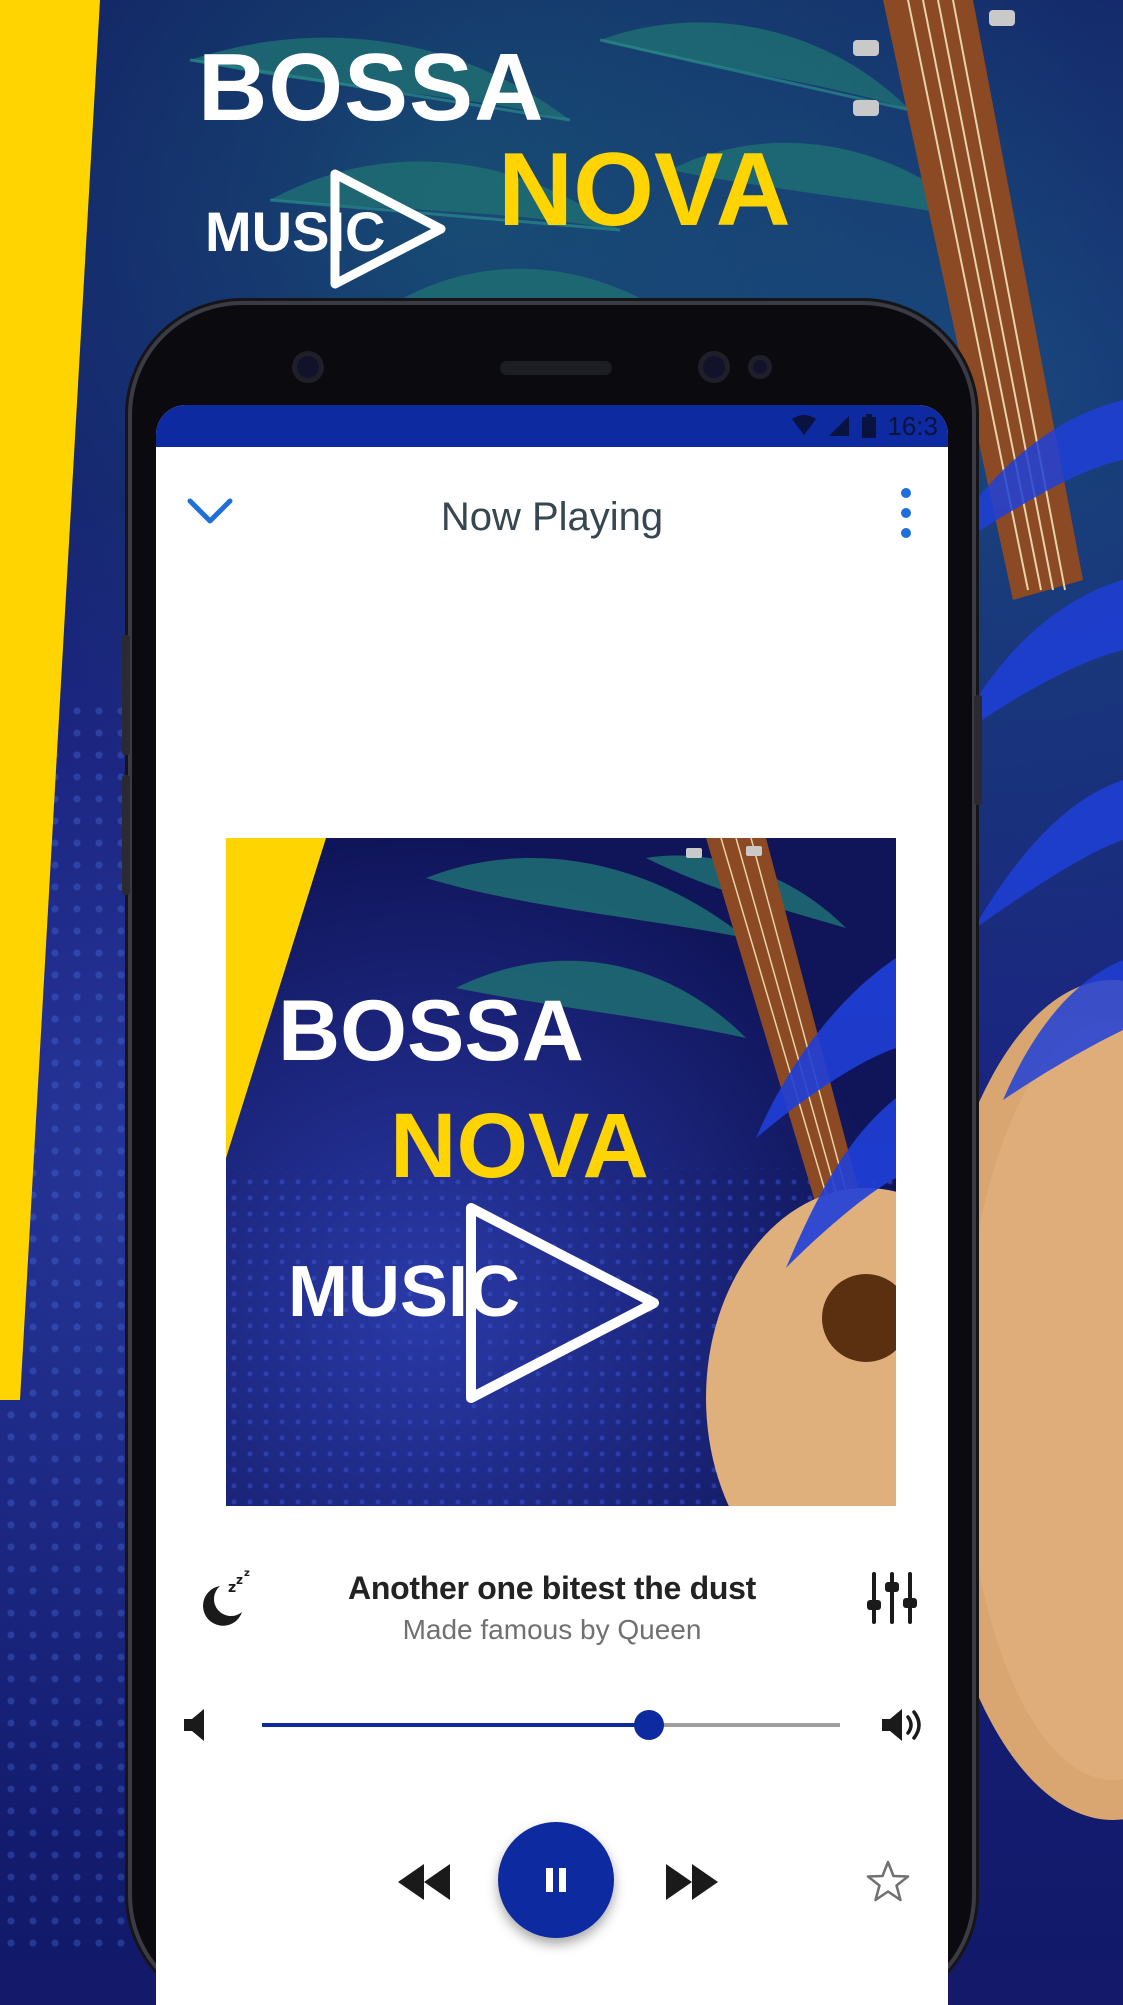 This screenshot has height=2005, width=1123. I want to click on status-time: 16:3, so click(912, 425).